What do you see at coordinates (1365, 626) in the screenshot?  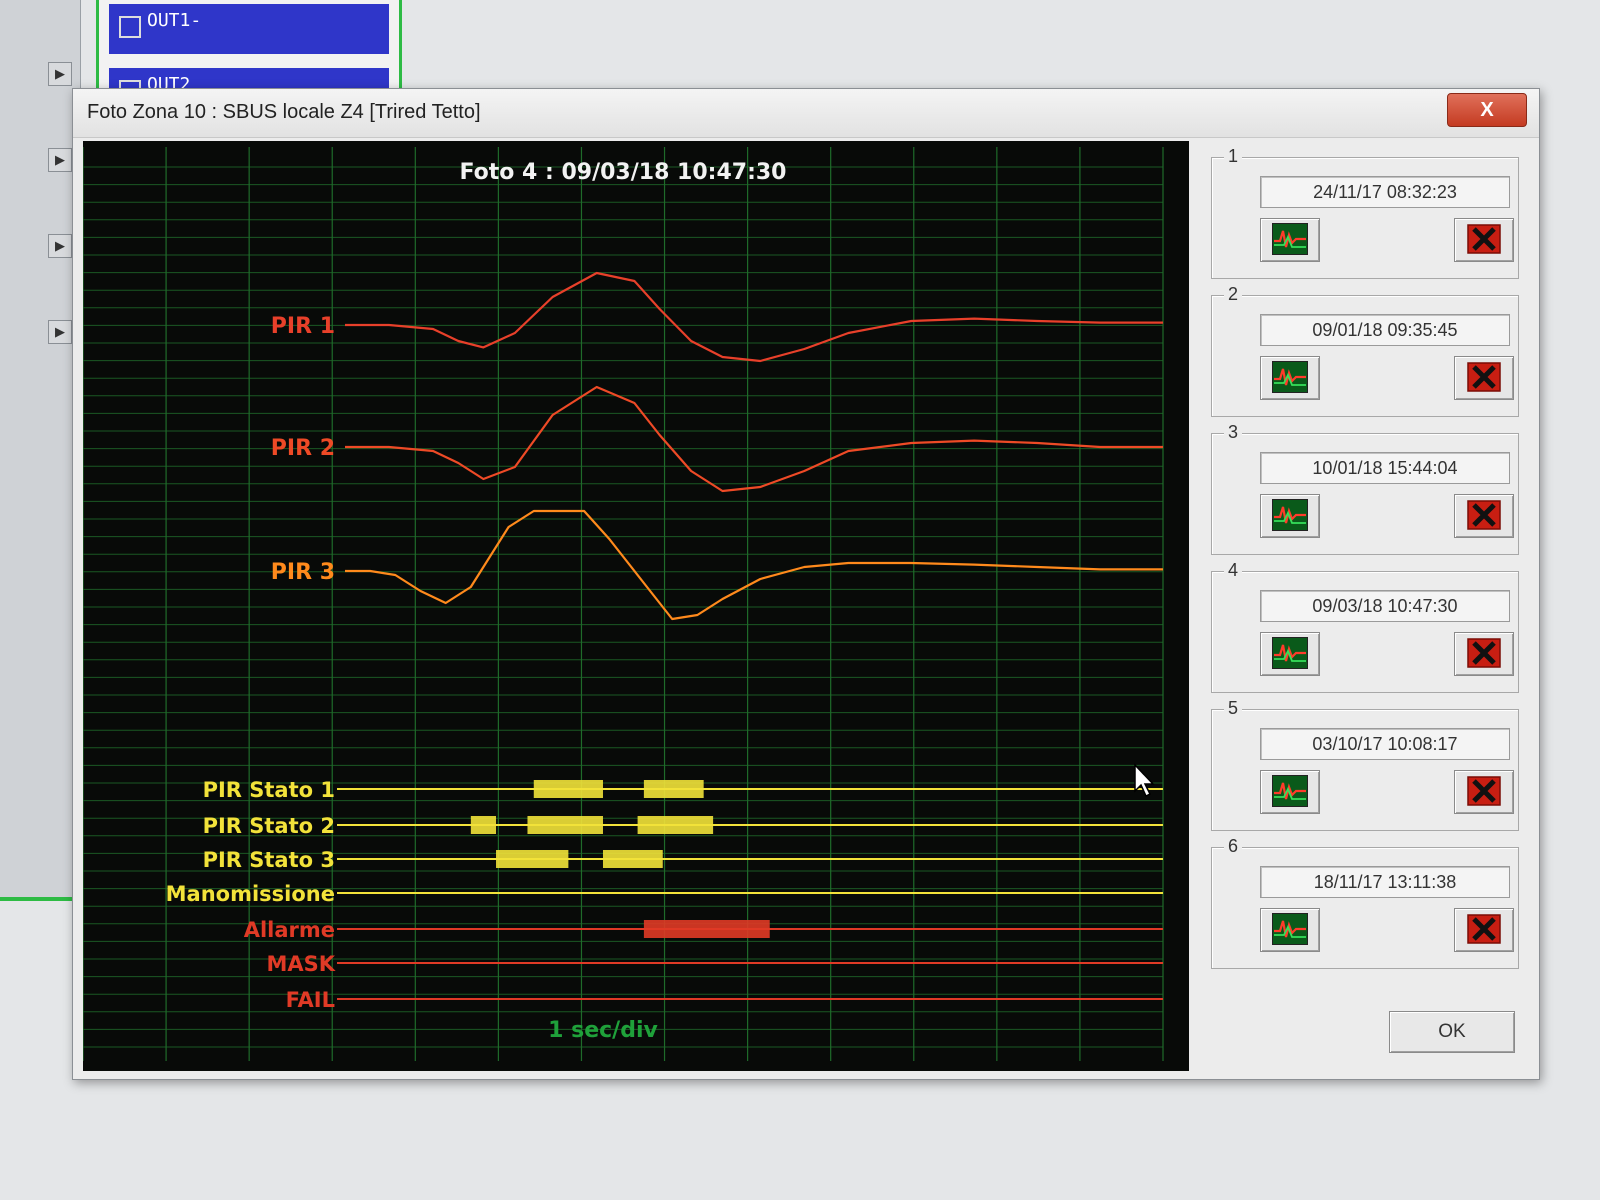 I see `snapshot-group: 4 09/03/18 10:47:30` at bounding box center [1365, 626].